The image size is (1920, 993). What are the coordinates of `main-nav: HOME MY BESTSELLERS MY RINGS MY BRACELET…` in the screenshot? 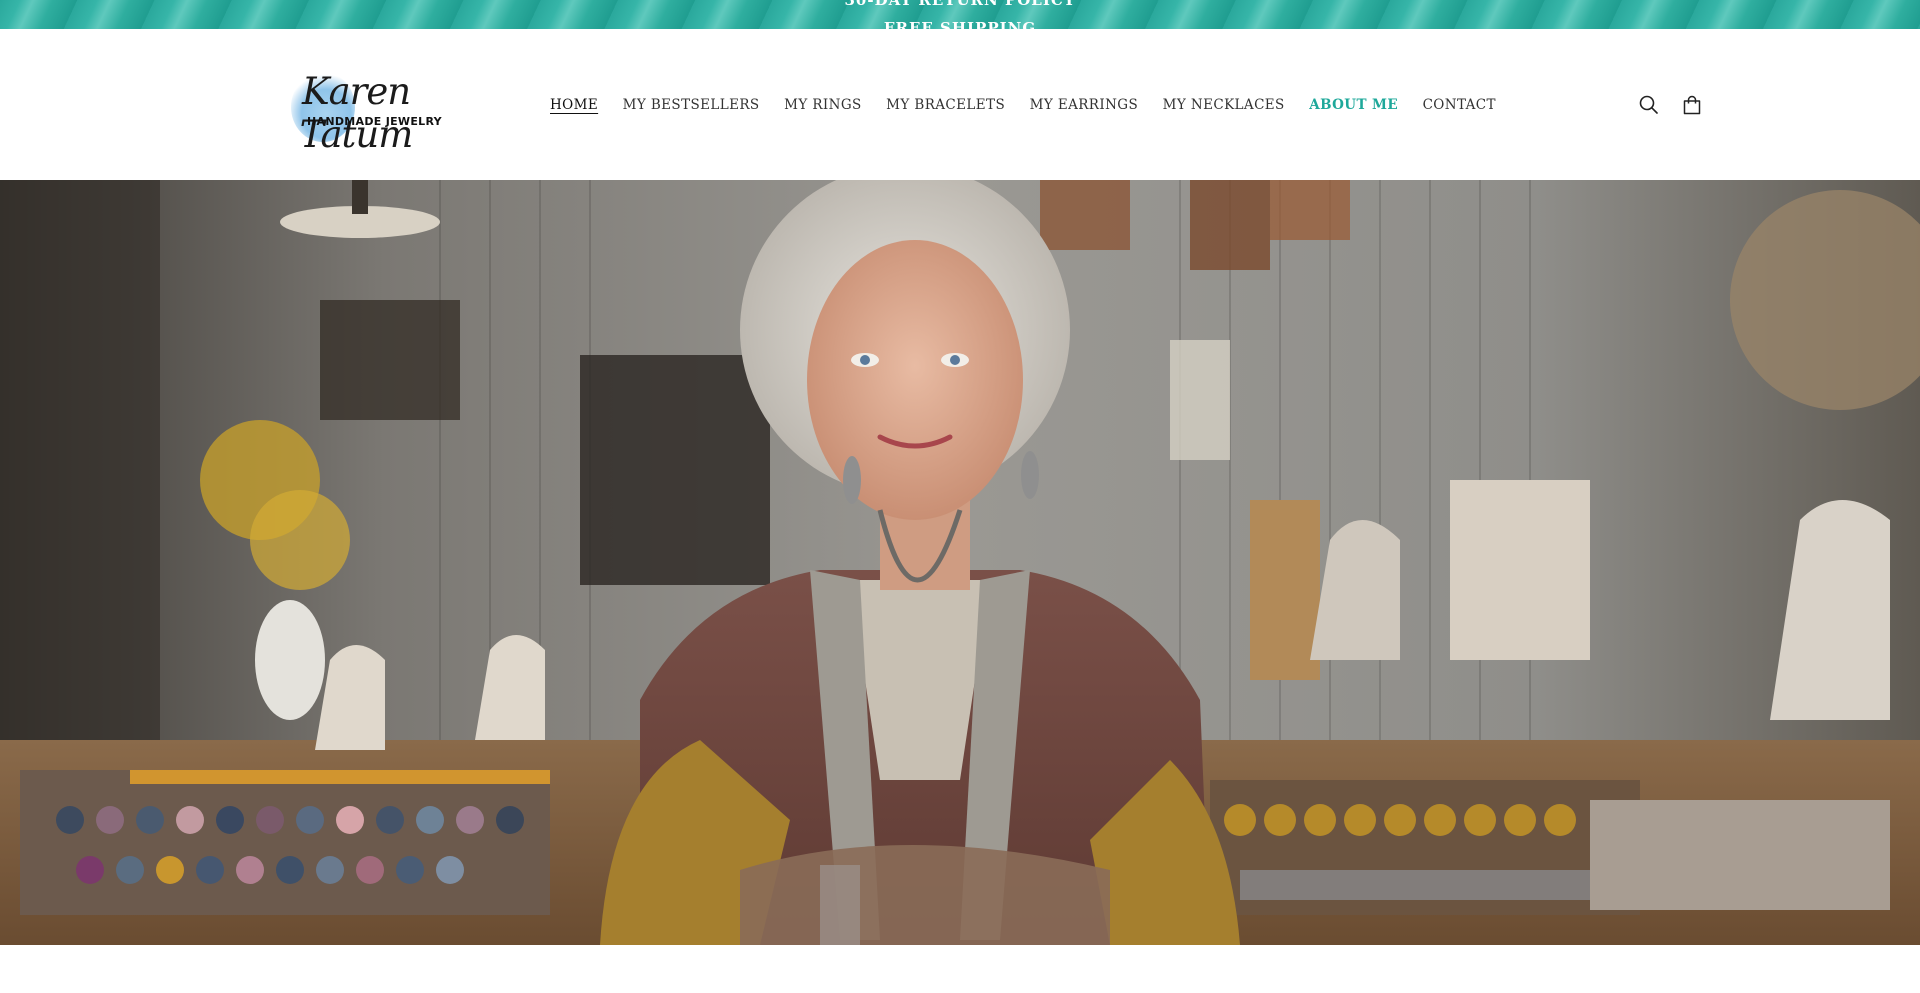 It's located at (1035, 105).